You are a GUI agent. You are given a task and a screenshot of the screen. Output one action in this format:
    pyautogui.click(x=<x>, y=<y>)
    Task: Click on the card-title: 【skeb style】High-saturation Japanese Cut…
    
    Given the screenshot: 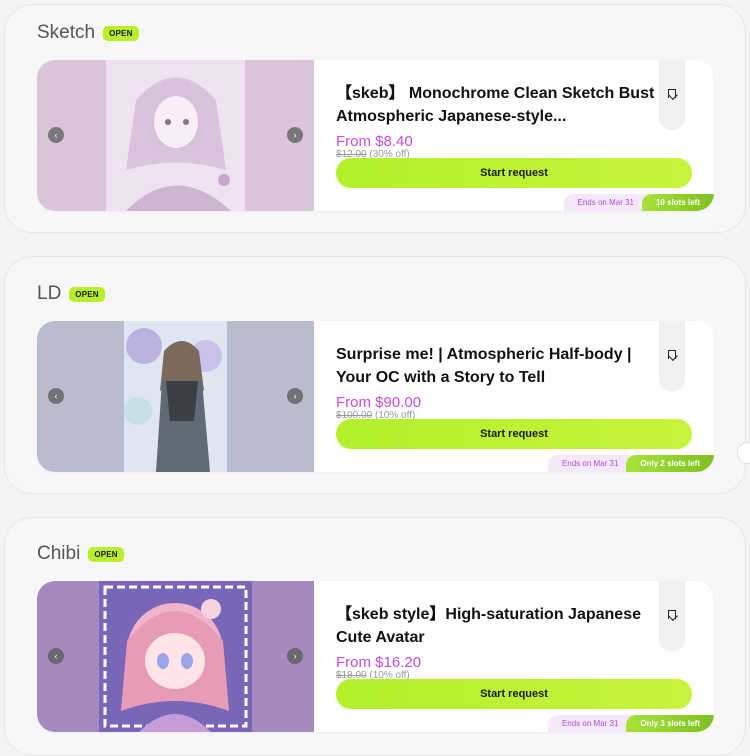 What is the action you would take?
    pyautogui.click(x=501, y=626)
    